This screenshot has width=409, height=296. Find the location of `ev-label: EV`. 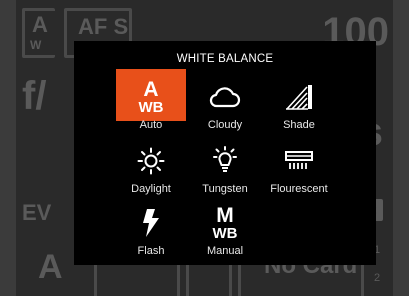

ev-label: EV is located at coordinates (37, 212).